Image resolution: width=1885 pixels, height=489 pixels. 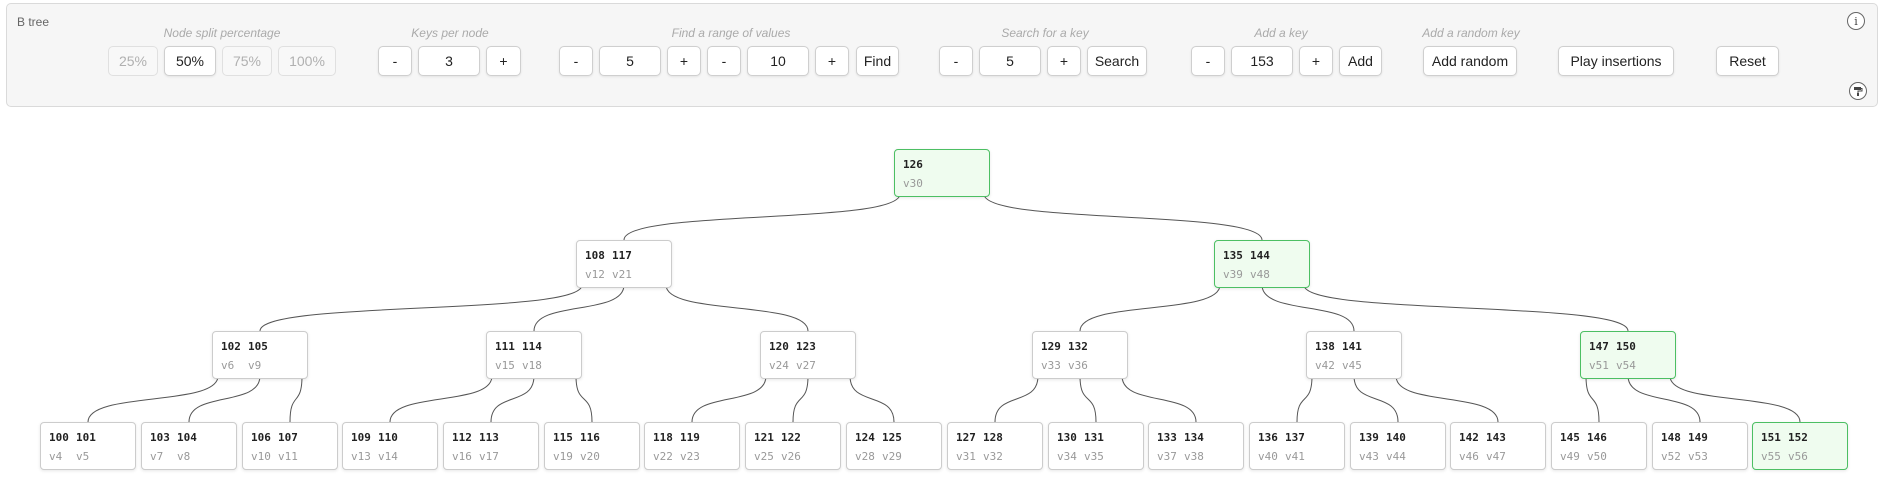 I want to click on node-key: 104, so click(x=187, y=437).